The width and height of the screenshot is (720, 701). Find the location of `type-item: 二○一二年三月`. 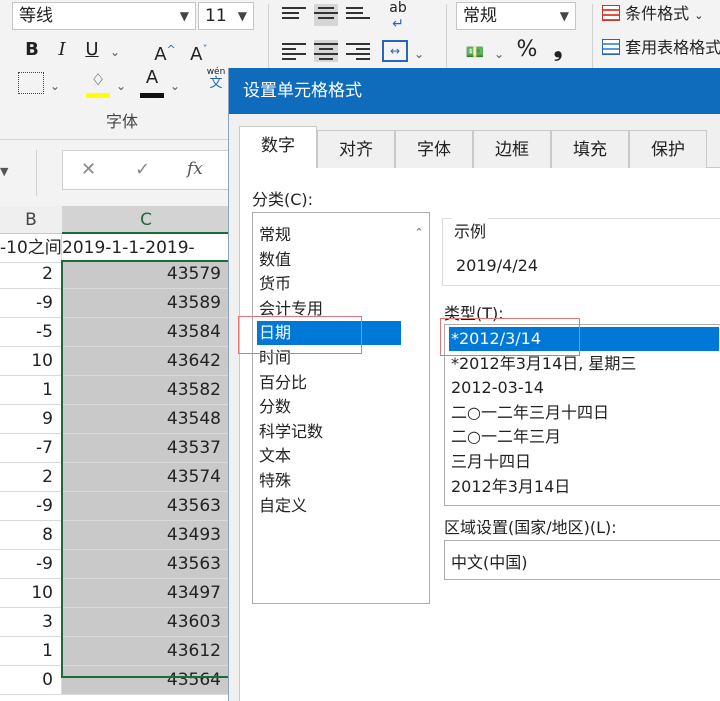

type-item: 二○一二年三月 is located at coordinates (584, 437).